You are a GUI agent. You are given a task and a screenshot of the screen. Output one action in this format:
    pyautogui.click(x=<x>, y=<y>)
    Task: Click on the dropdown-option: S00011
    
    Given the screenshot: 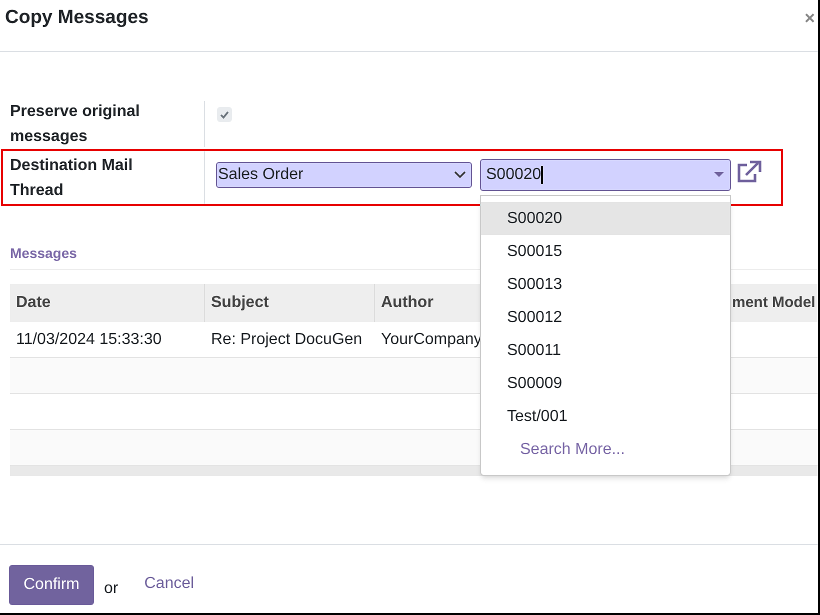 What is the action you would take?
    pyautogui.click(x=605, y=350)
    